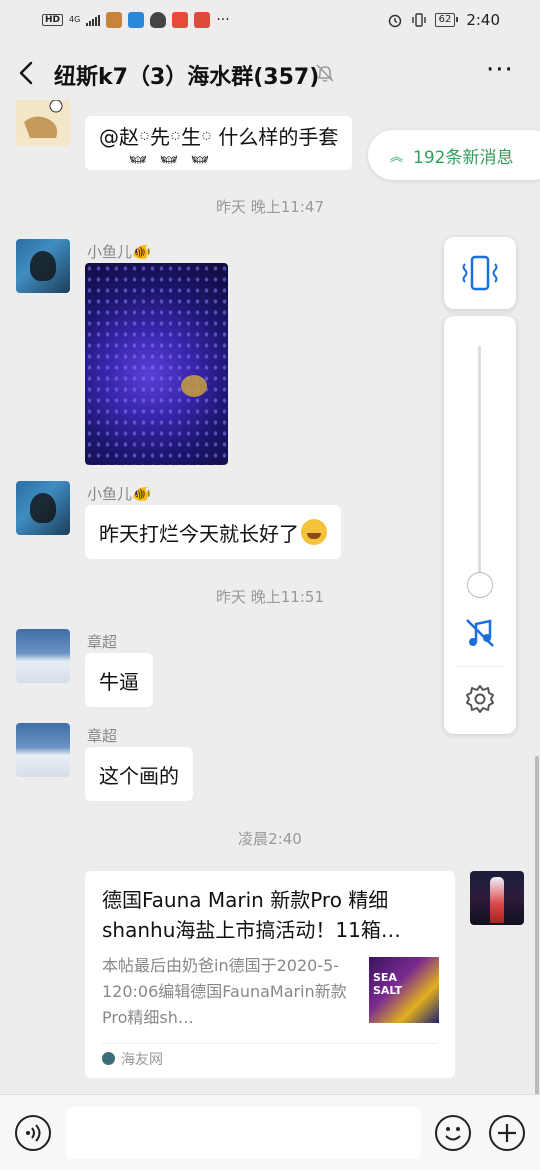  Describe the element at coordinates (446, 20) in the screenshot. I see `battery-icon: 62` at that location.